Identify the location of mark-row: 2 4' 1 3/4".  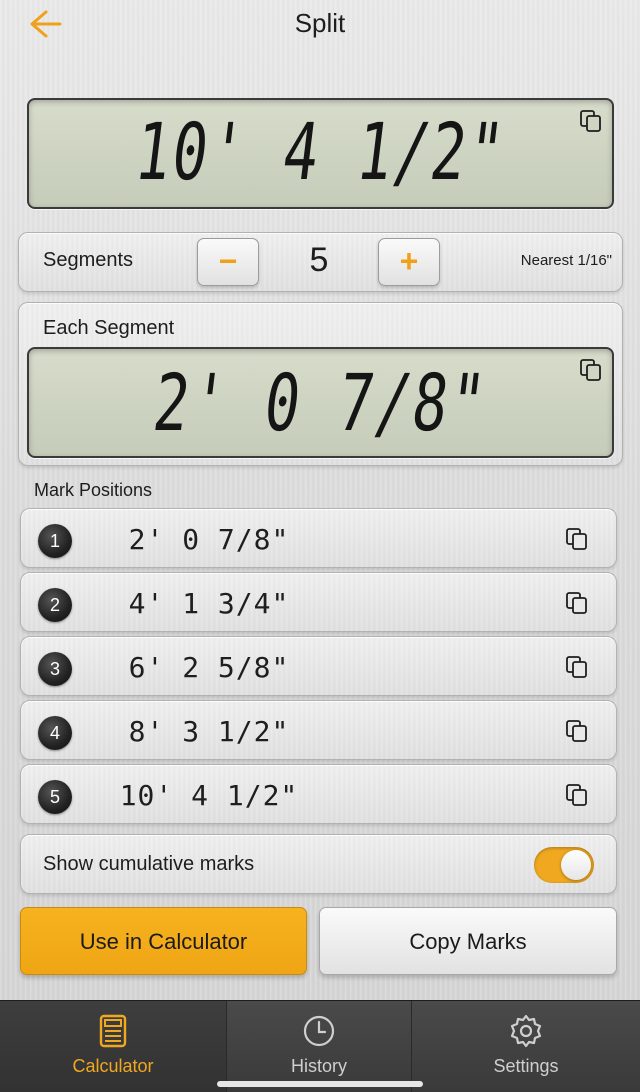
(318, 602).